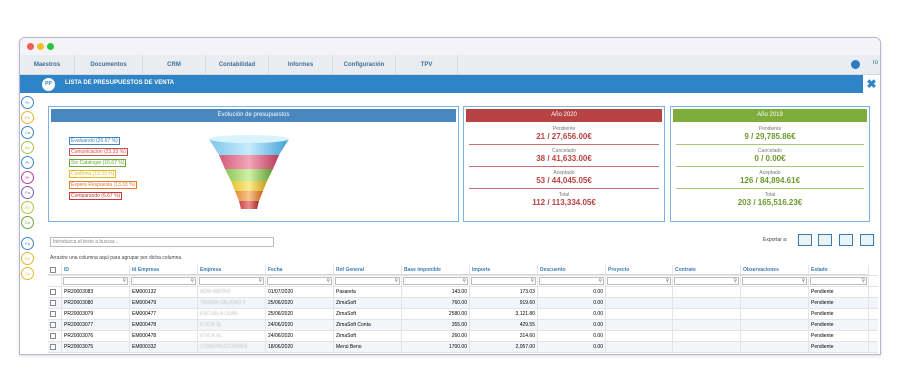 This screenshot has height=392, width=900. I want to click on legend-item: Sin Catalogar (16.67 %), so click(98, 163).